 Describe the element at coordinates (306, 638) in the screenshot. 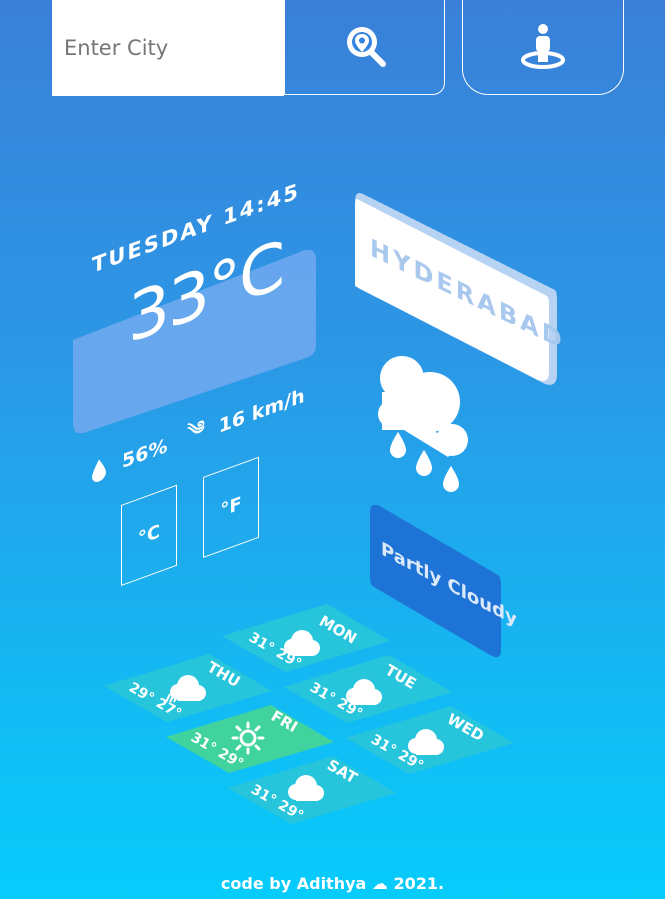

I see `forecast-tile-mon: MON 31° 29°` at that location.